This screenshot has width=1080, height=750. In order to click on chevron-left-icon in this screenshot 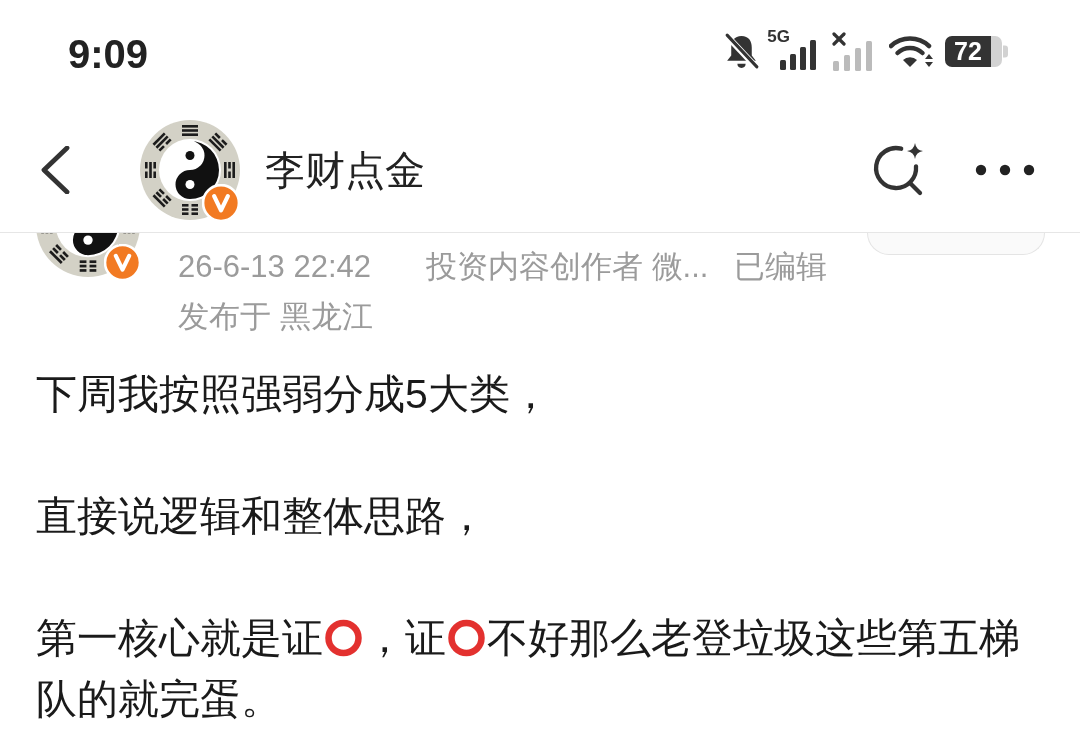, I will do `click(55, 170)`.